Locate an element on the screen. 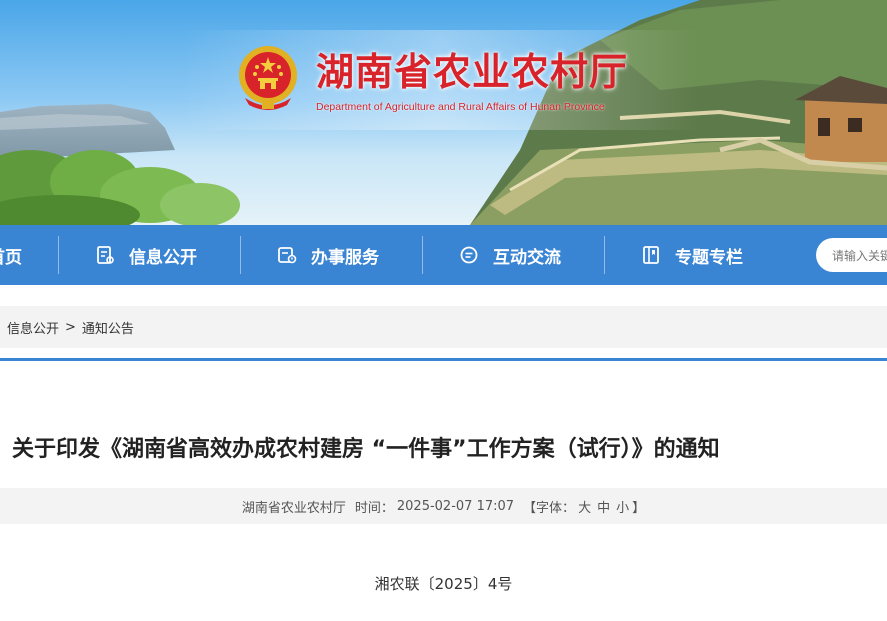  search-input is located at coordinates (858, 256).